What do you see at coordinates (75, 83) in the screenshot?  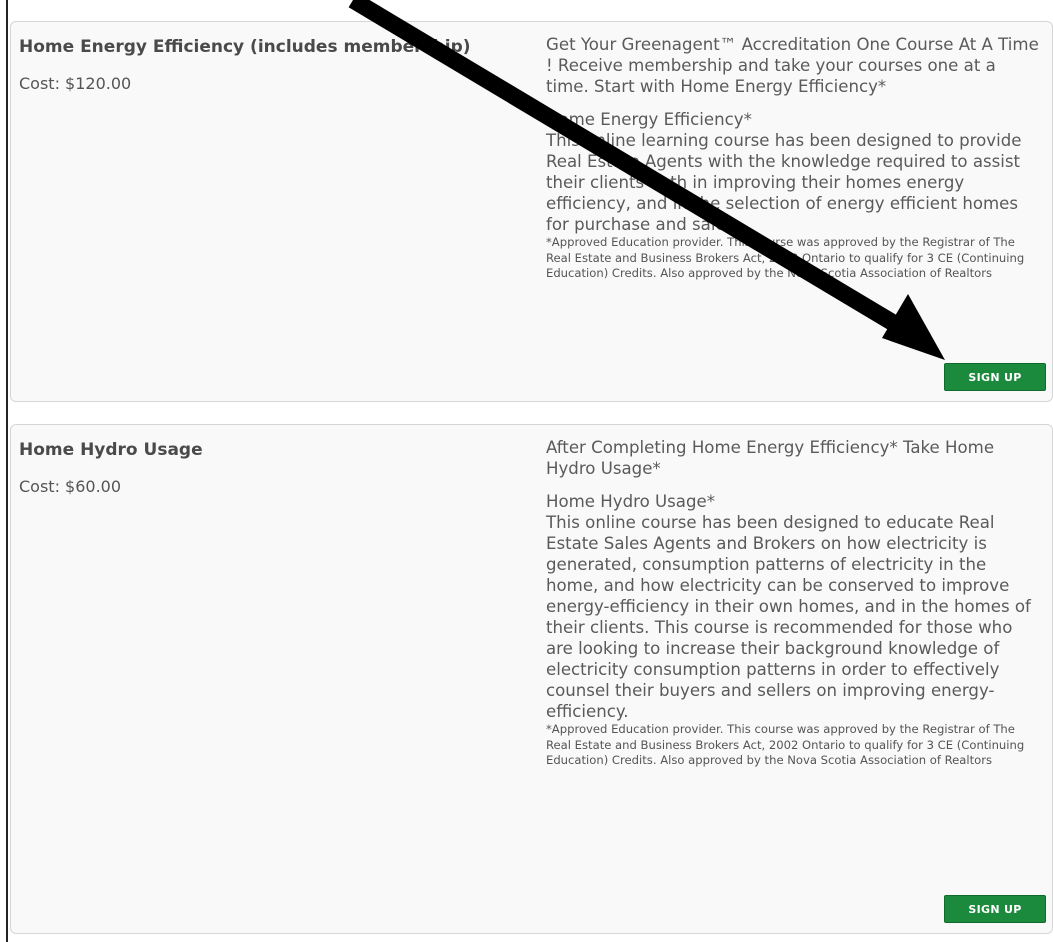 I see `course-cost: Cost: $120.00` at bounding box center [75, 83].